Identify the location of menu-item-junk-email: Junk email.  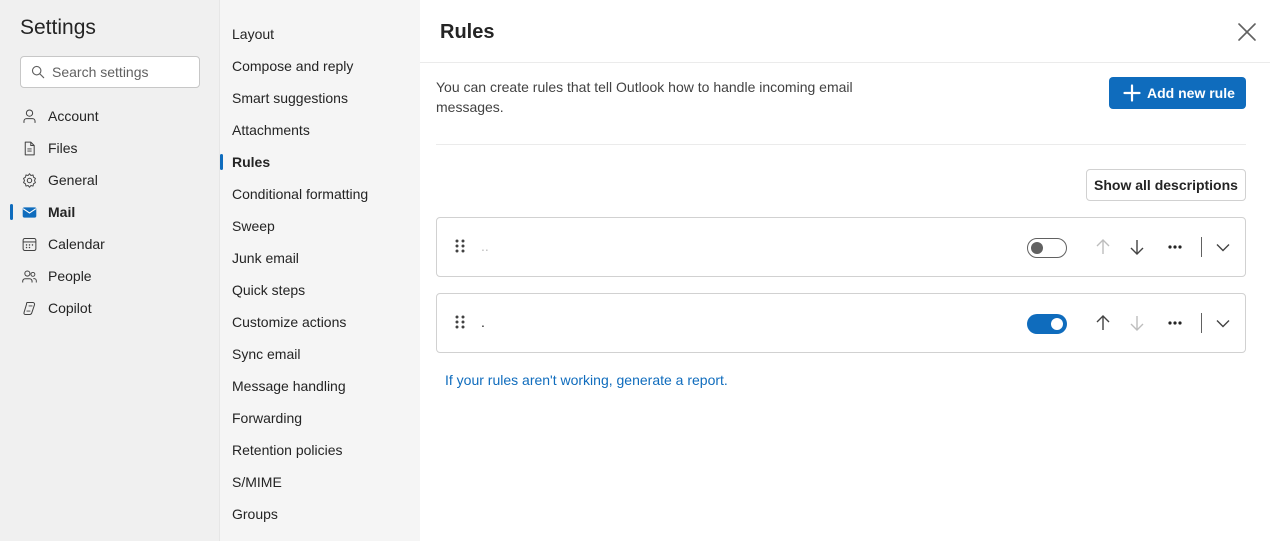
(320, 258).